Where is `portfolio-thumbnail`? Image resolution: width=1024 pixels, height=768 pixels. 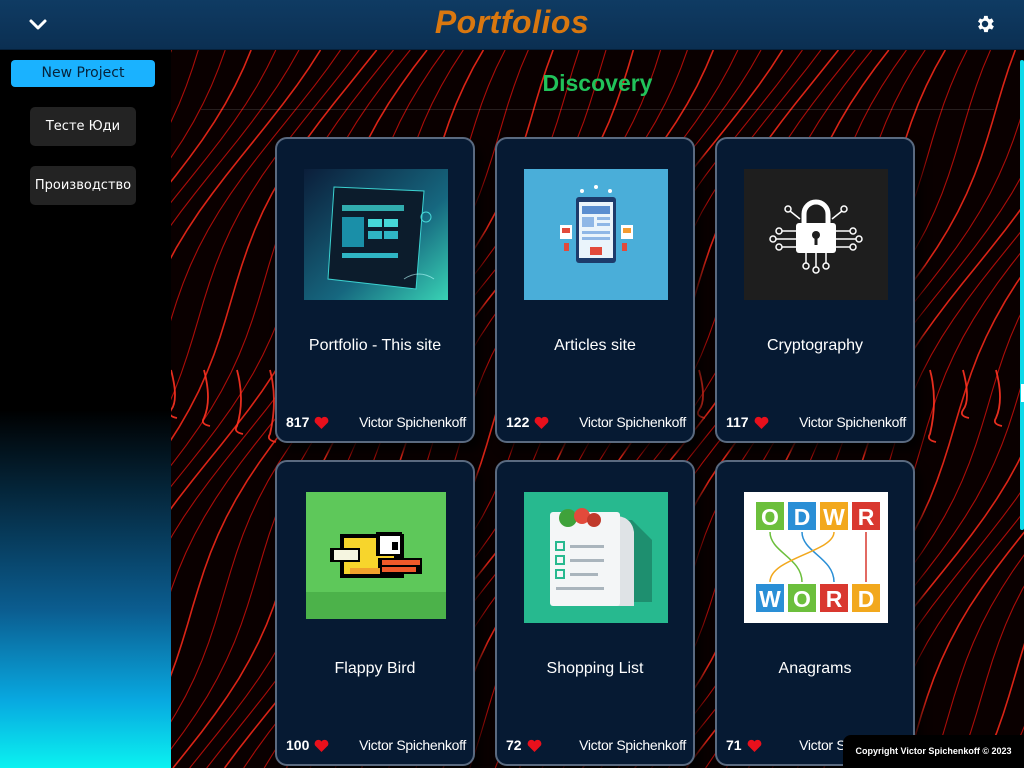
portfolio-thumbnail is located at coordinates (376, 234).